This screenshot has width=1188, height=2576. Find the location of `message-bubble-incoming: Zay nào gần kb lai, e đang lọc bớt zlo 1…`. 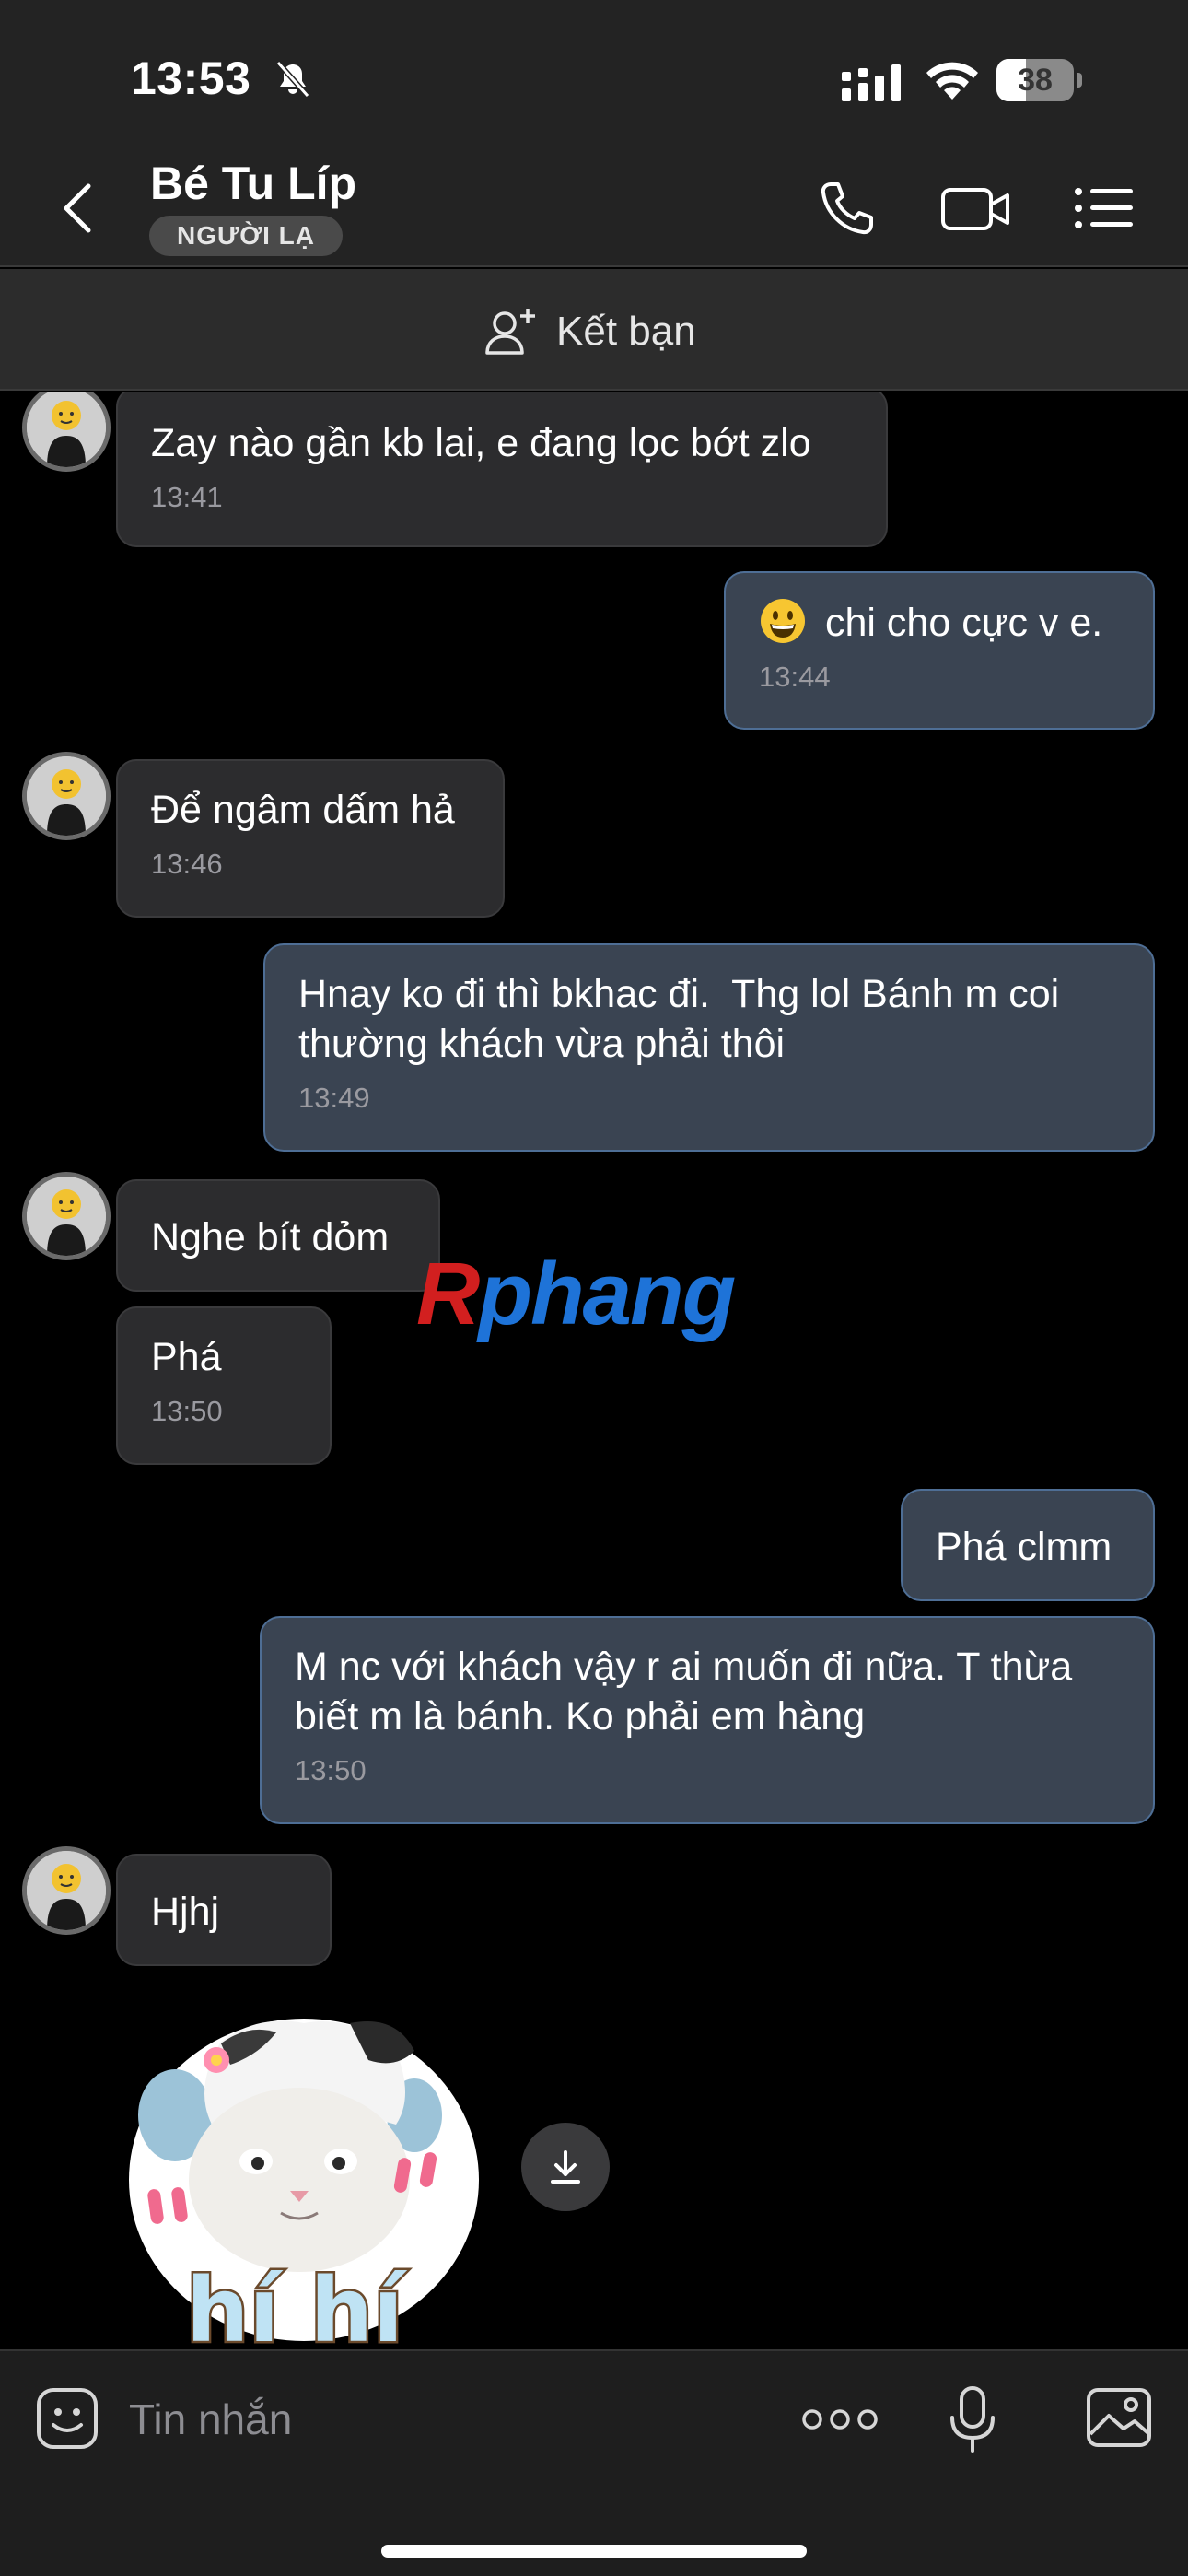

message-bubble-incoming: Zay nào gần kb lai, e đang lọc bớt zlo 1… is located at coordinates (502, 469).